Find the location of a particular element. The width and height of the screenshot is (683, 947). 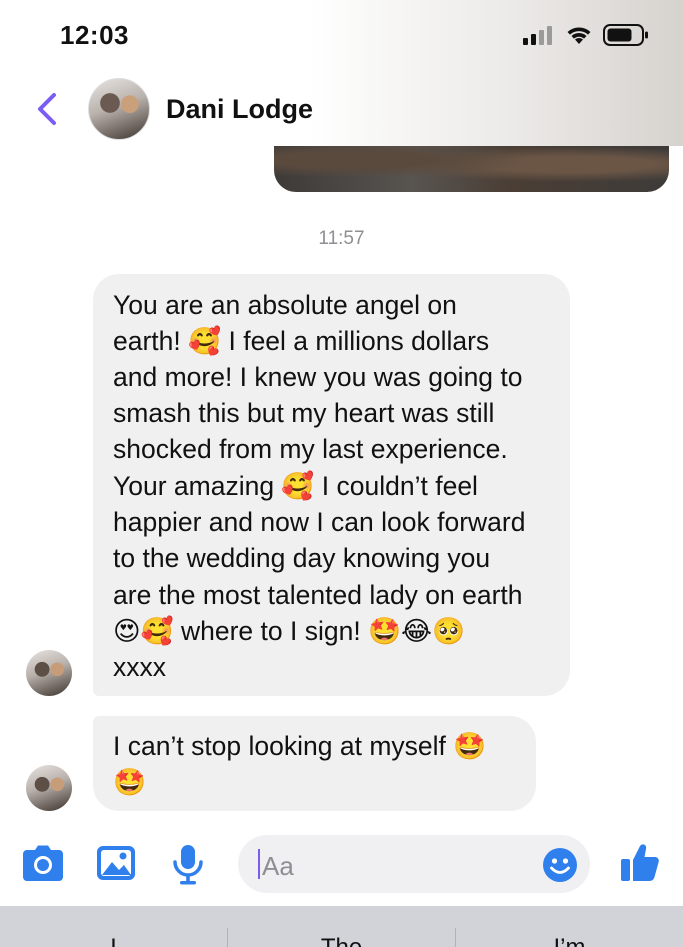

microphone-icon is located at coordinates (188, 867).